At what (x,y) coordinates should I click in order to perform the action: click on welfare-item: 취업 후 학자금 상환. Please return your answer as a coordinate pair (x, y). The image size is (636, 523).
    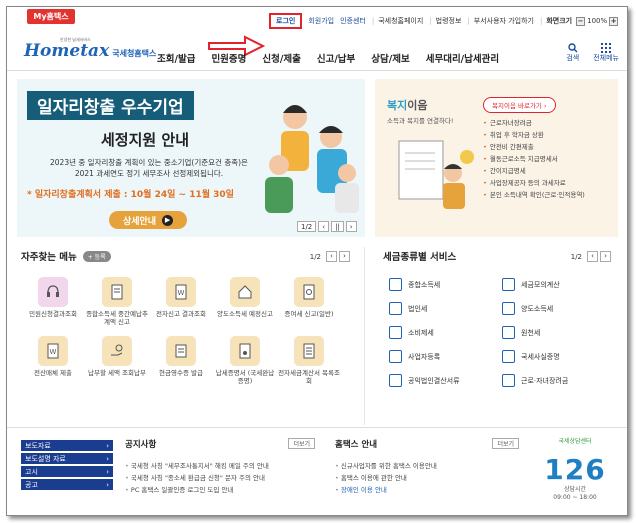
    Looking at the image, I should click on (534, 135).